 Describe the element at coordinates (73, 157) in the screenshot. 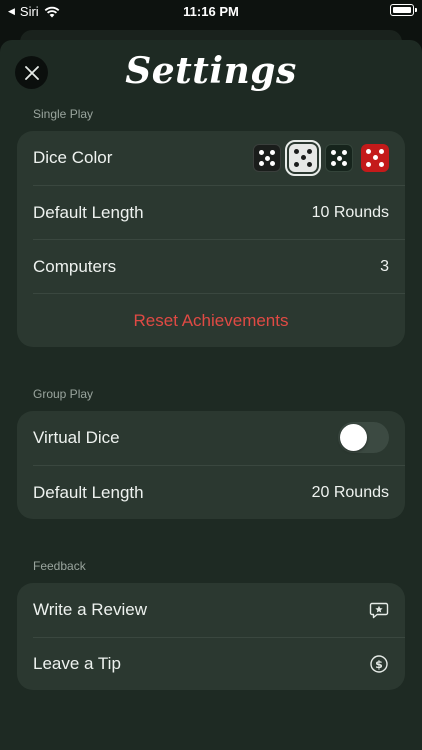

I see `dice-color-label: Dice Color` at that location.